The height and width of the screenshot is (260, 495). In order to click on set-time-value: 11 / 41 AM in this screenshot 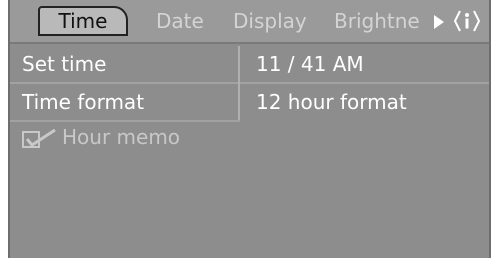, I will do `click(310, 64)`.